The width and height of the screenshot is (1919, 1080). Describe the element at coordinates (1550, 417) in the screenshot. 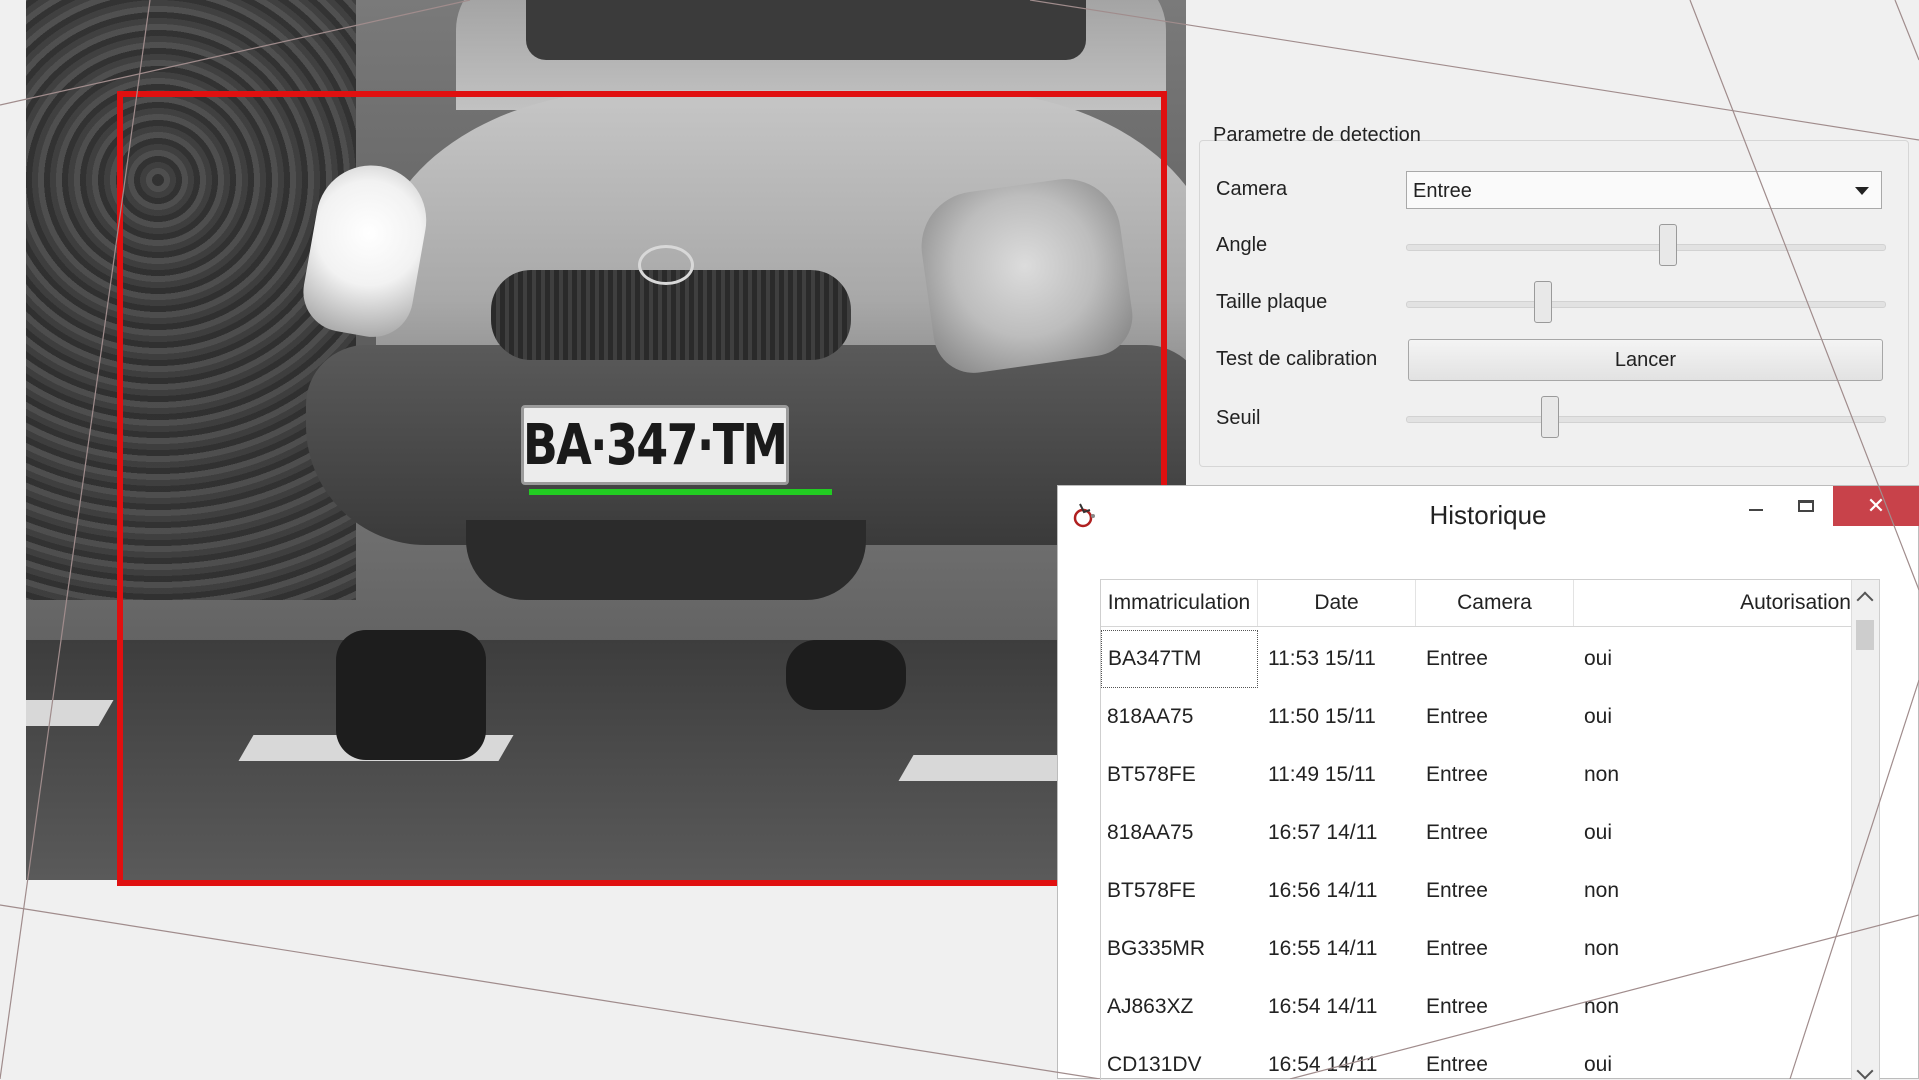

I see `threshold-slider-thumb` at that location.